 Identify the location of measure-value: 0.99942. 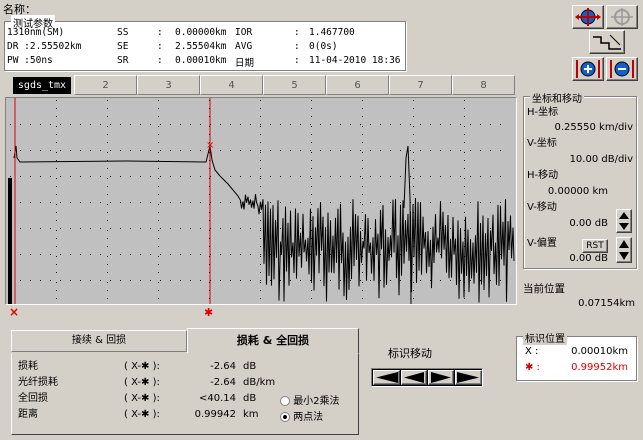
(215, 414).